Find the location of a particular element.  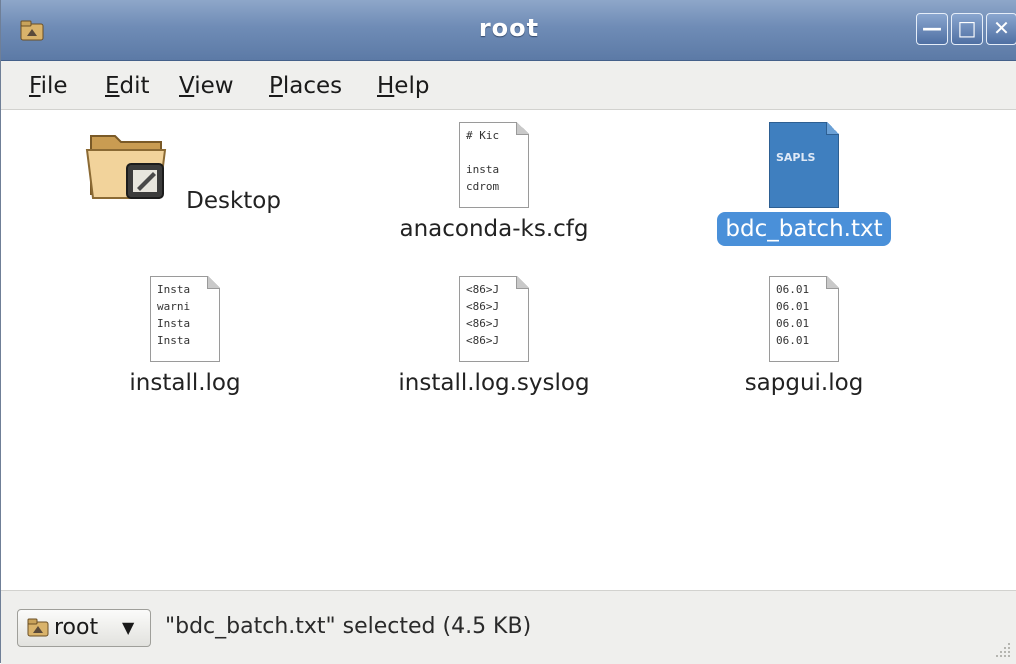

menu-help: Help is located at coordinates (403, 86).